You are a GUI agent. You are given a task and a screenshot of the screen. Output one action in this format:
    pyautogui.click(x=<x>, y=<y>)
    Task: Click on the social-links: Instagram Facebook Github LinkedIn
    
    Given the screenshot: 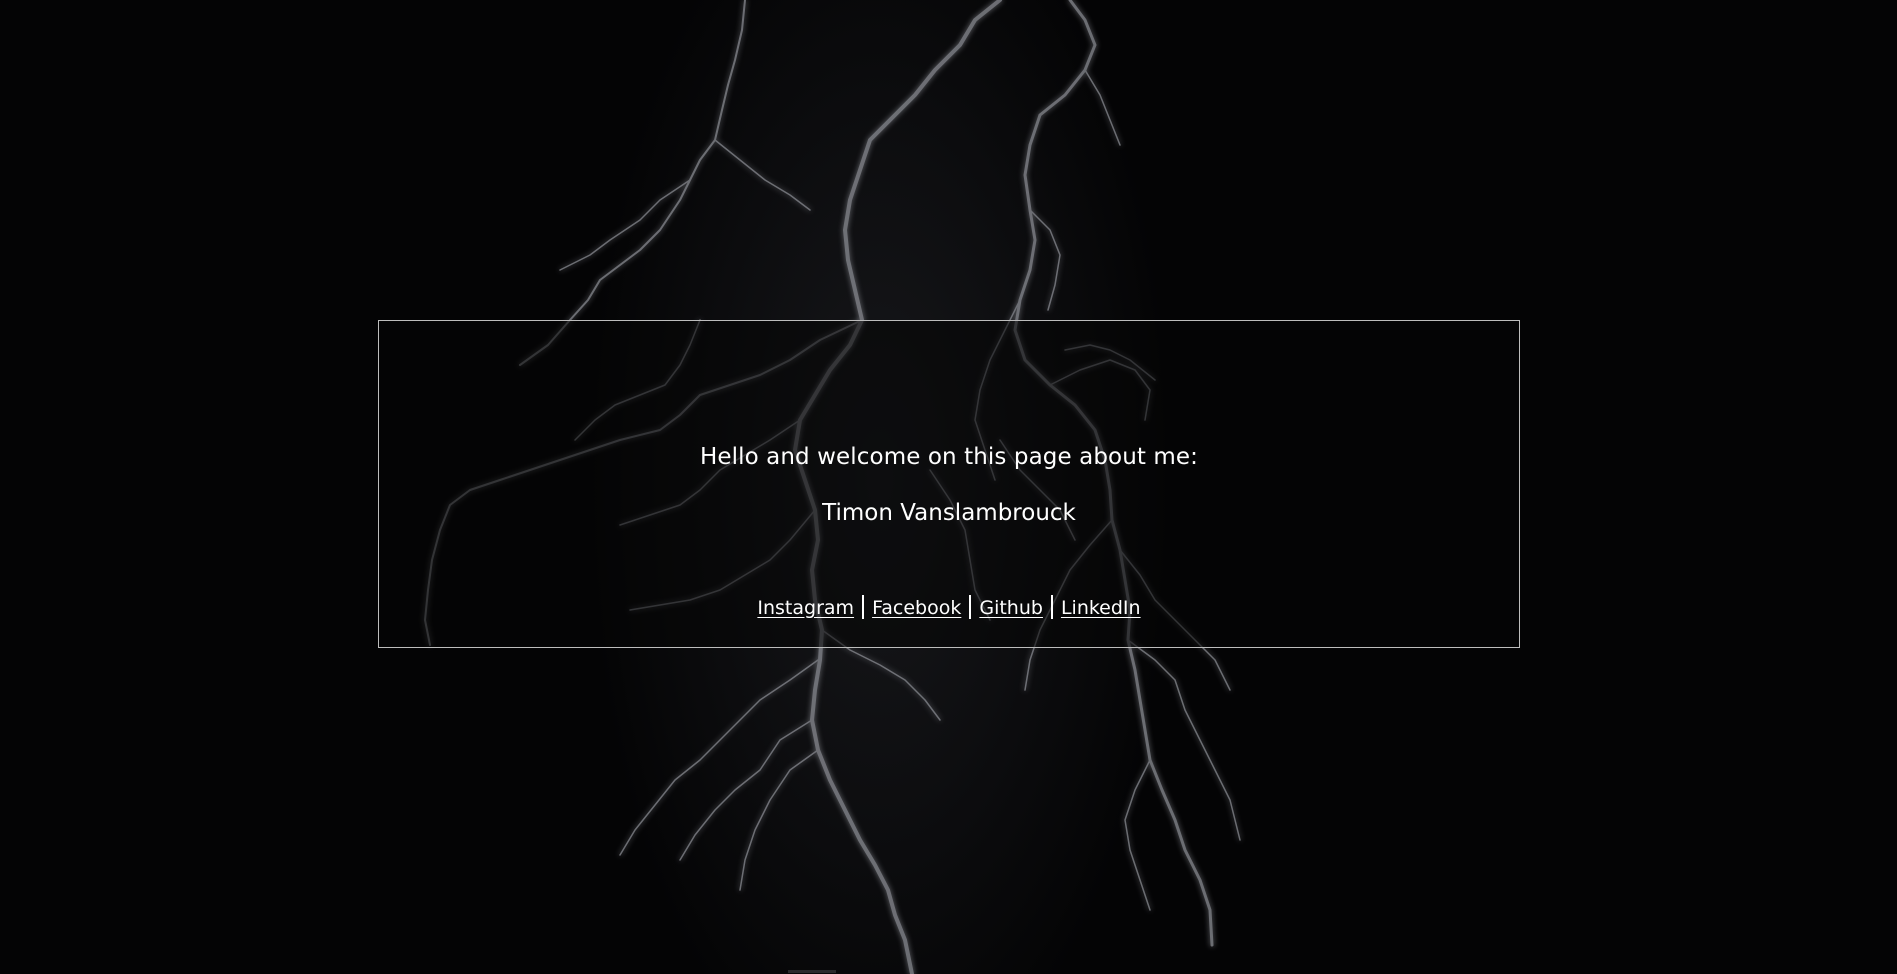 What is the action you would take?
    pyautogui.click(x=949, y=608)
    